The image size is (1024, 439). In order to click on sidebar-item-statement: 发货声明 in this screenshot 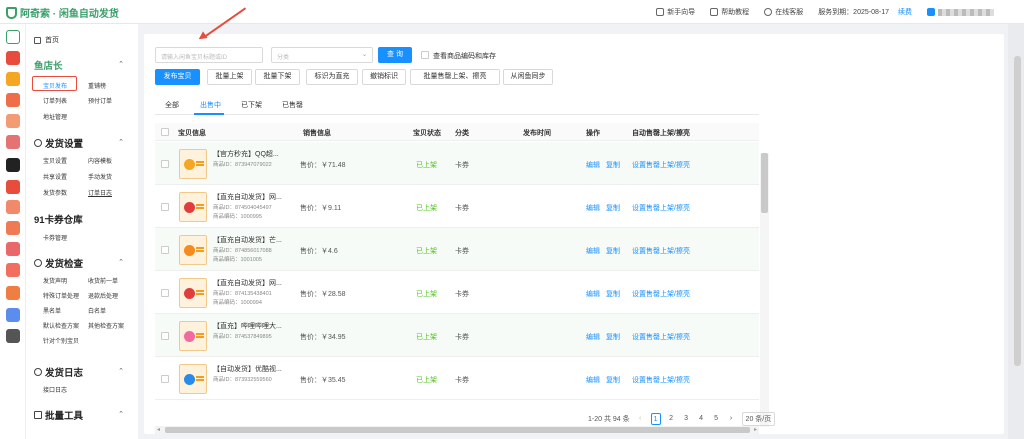, I will do `click(55, 280)`.